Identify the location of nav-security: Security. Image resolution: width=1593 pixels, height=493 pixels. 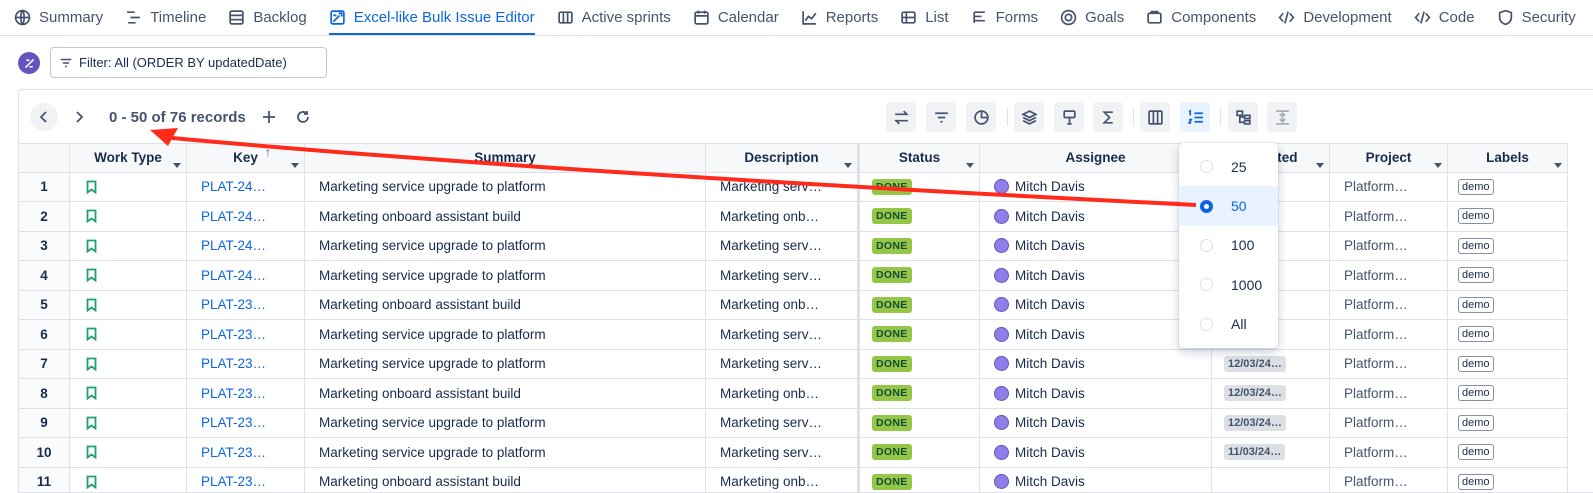
(1536, 17).